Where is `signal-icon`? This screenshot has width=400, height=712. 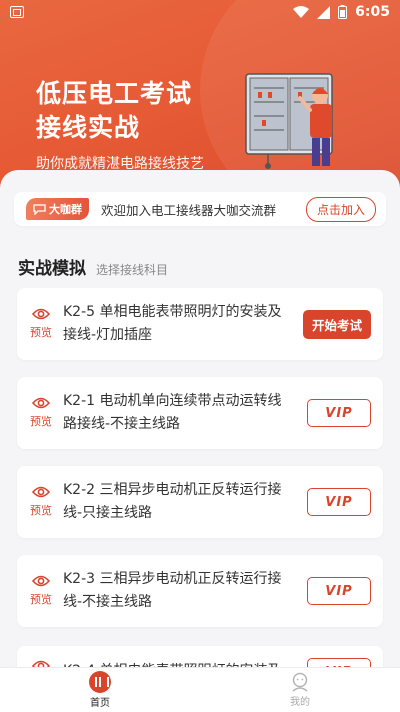
signal-icon is located at coordinates (324, 12).